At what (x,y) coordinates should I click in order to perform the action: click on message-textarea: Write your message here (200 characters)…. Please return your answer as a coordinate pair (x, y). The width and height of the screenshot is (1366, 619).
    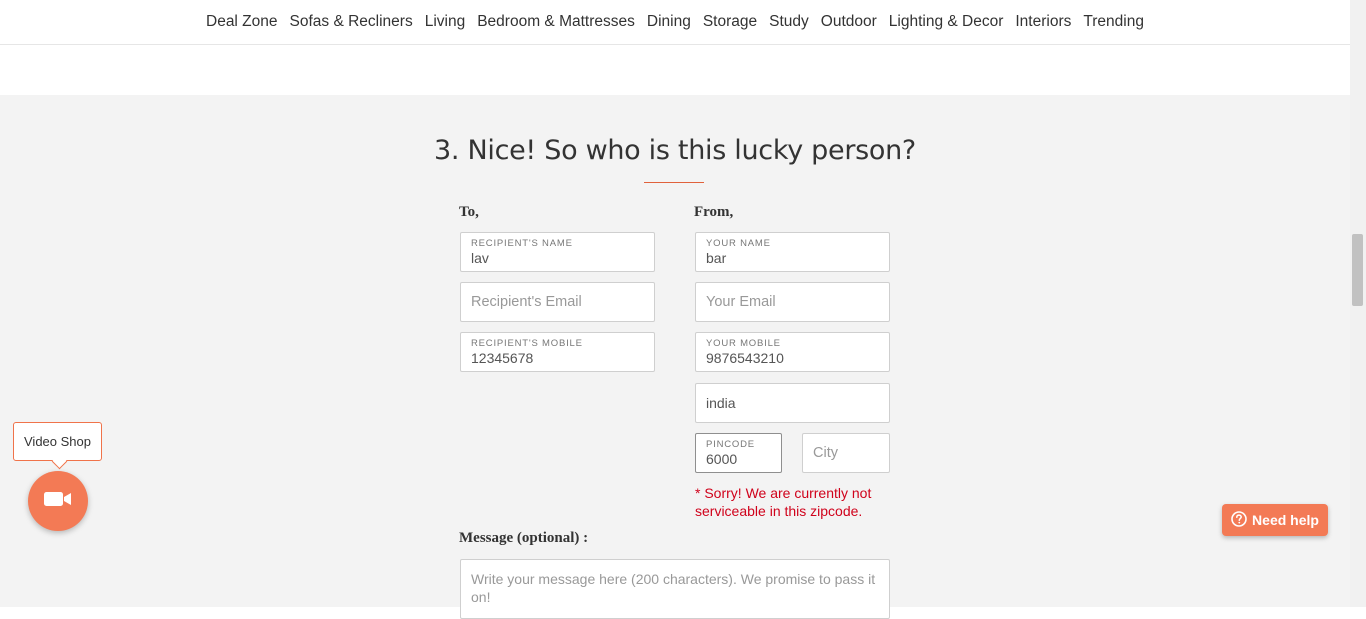
    Looking at the image, I should click on (675, 589).